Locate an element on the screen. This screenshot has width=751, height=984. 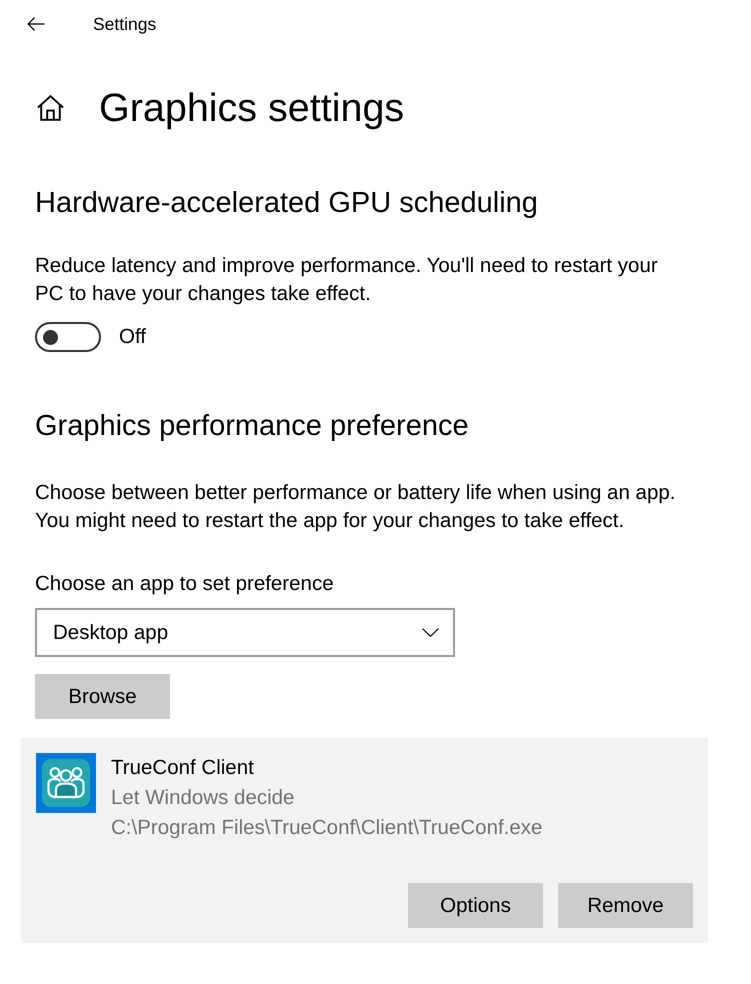
window-title: Settings is located at coordinates (124, 24).